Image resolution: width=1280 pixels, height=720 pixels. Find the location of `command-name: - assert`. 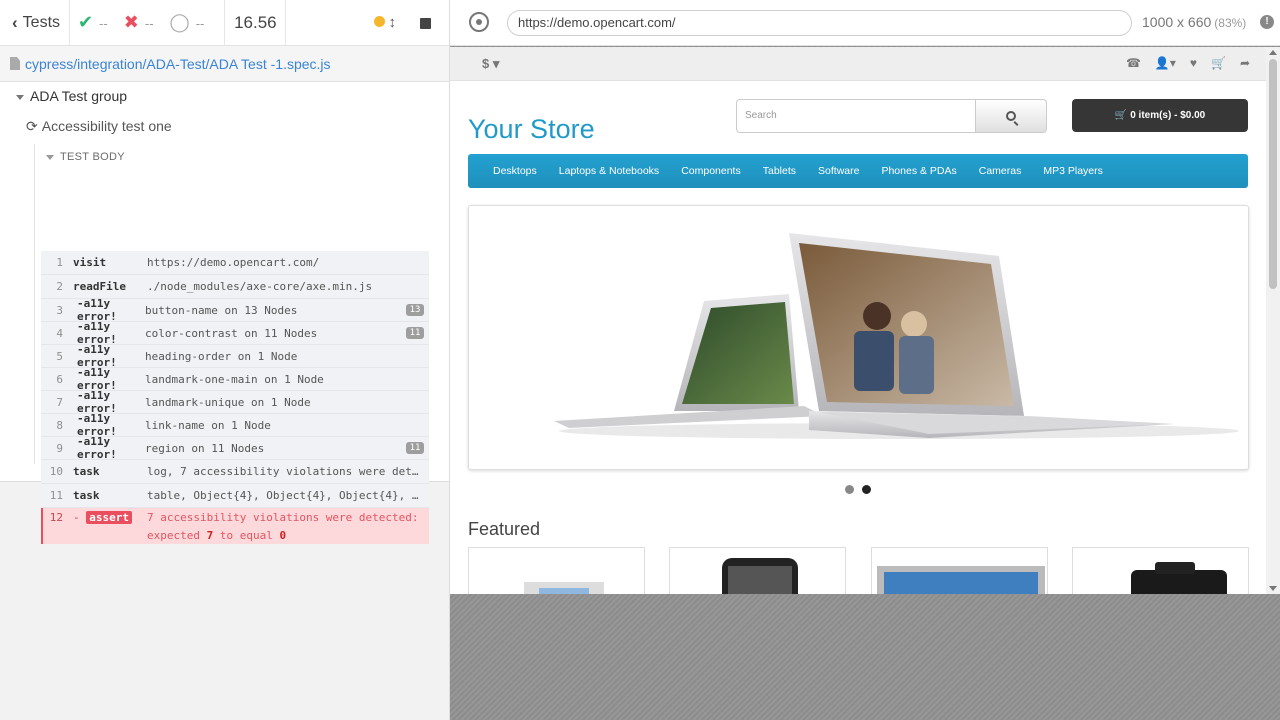

command-name: - assert is located at coordinates (108, 517).